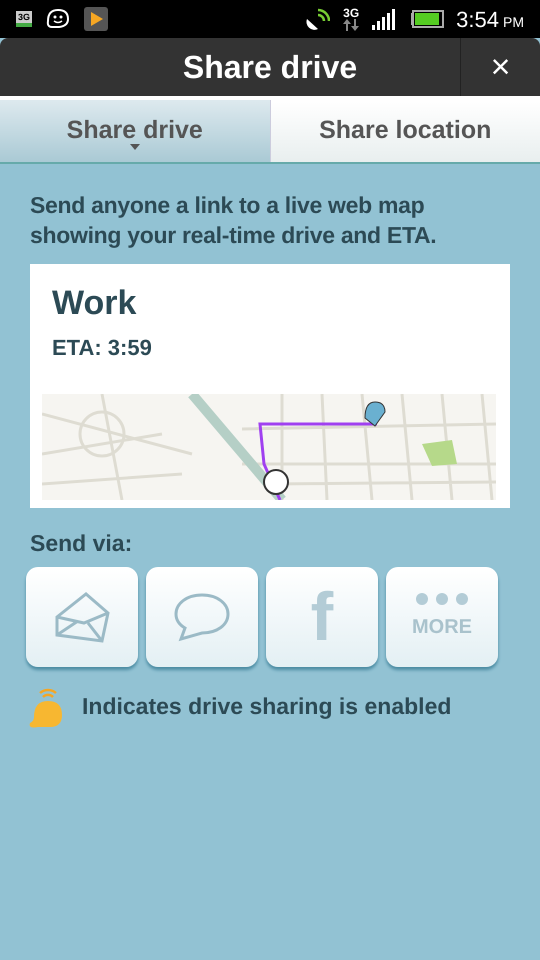 This screenshot has width=540, height=960. Describe the element at coordinates (96, 19) in the screenshot. I see `app-icon` at that location.